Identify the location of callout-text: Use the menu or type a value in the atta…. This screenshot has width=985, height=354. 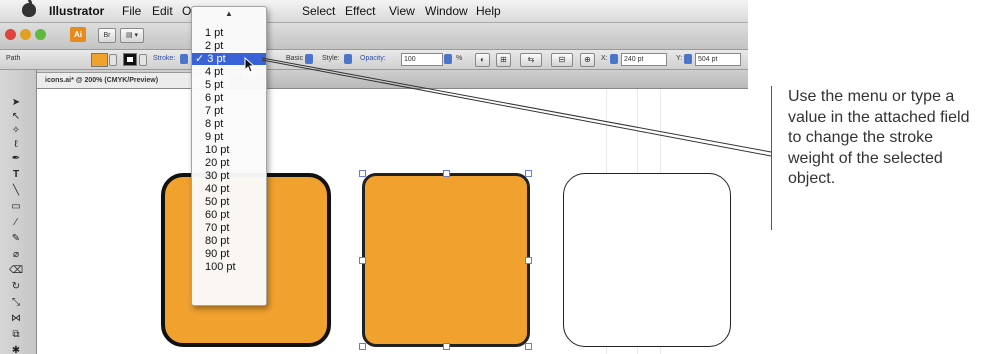
(879, 137).